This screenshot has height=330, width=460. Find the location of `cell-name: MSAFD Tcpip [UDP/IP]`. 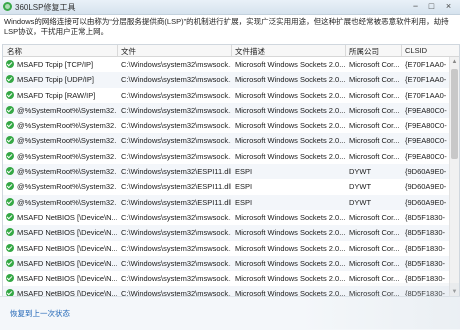

cell-name: MSAFD Tcpip [UDP/IP] is located at coordinates (55, 80).